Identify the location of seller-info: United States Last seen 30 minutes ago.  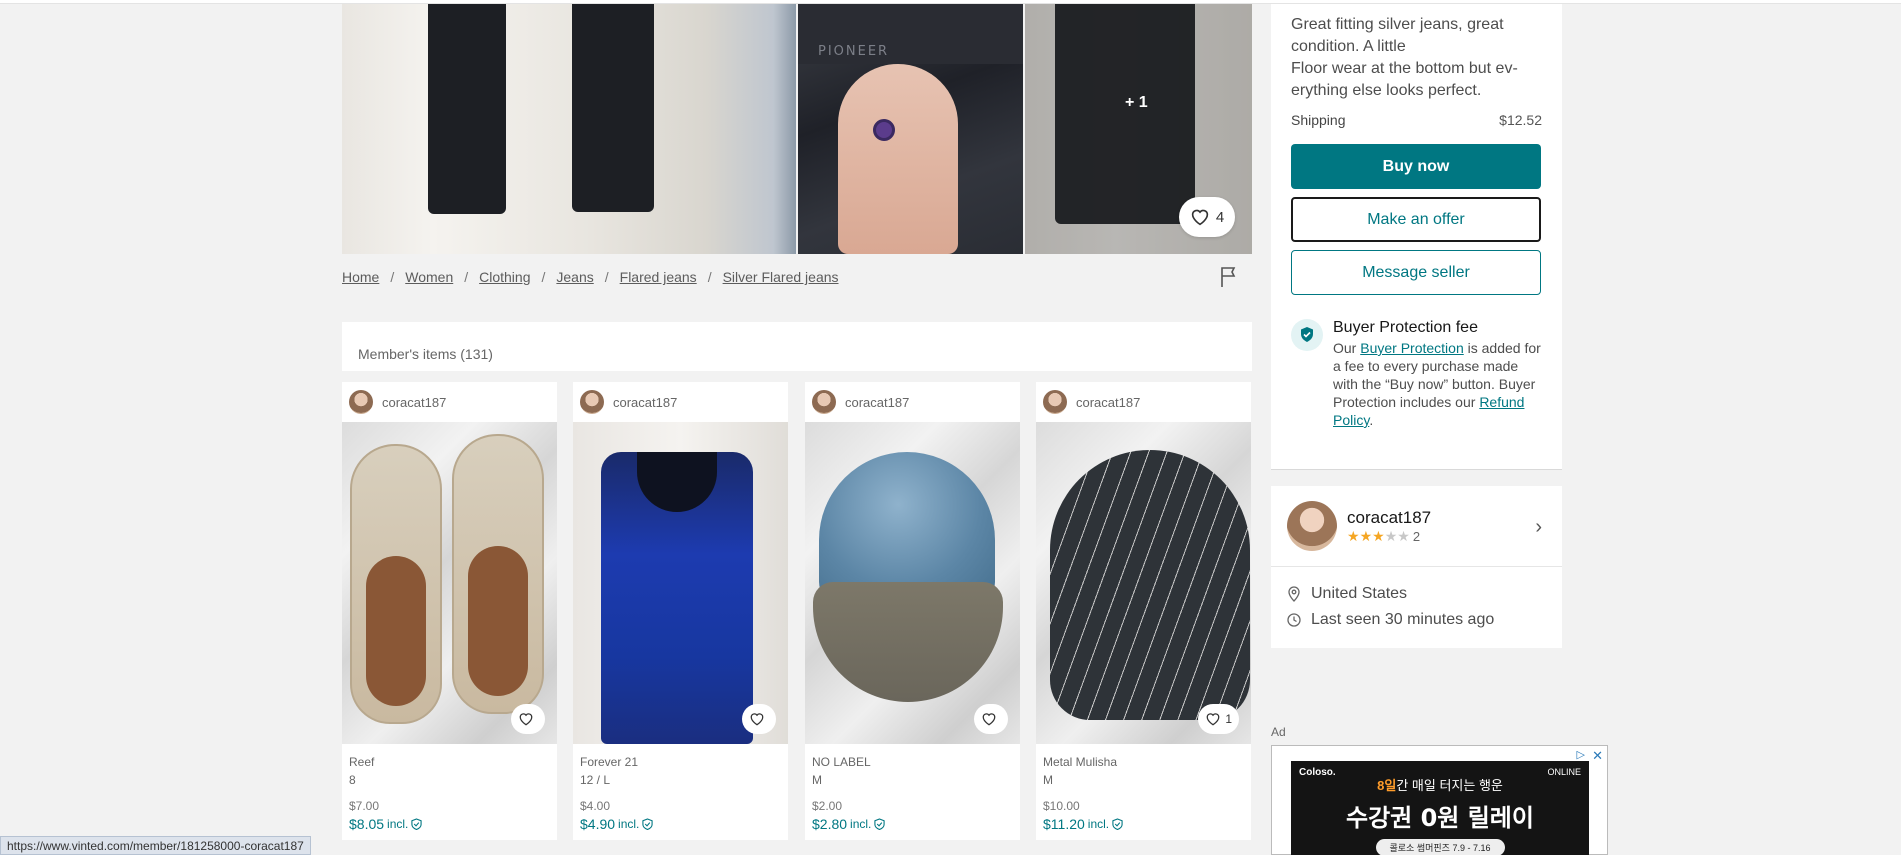
(1416, 607).